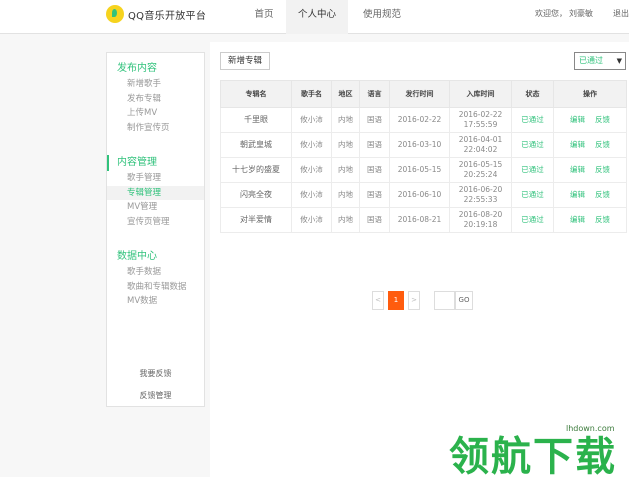  I want to click on col-storage-time: 入库时间, so click(480, 94).